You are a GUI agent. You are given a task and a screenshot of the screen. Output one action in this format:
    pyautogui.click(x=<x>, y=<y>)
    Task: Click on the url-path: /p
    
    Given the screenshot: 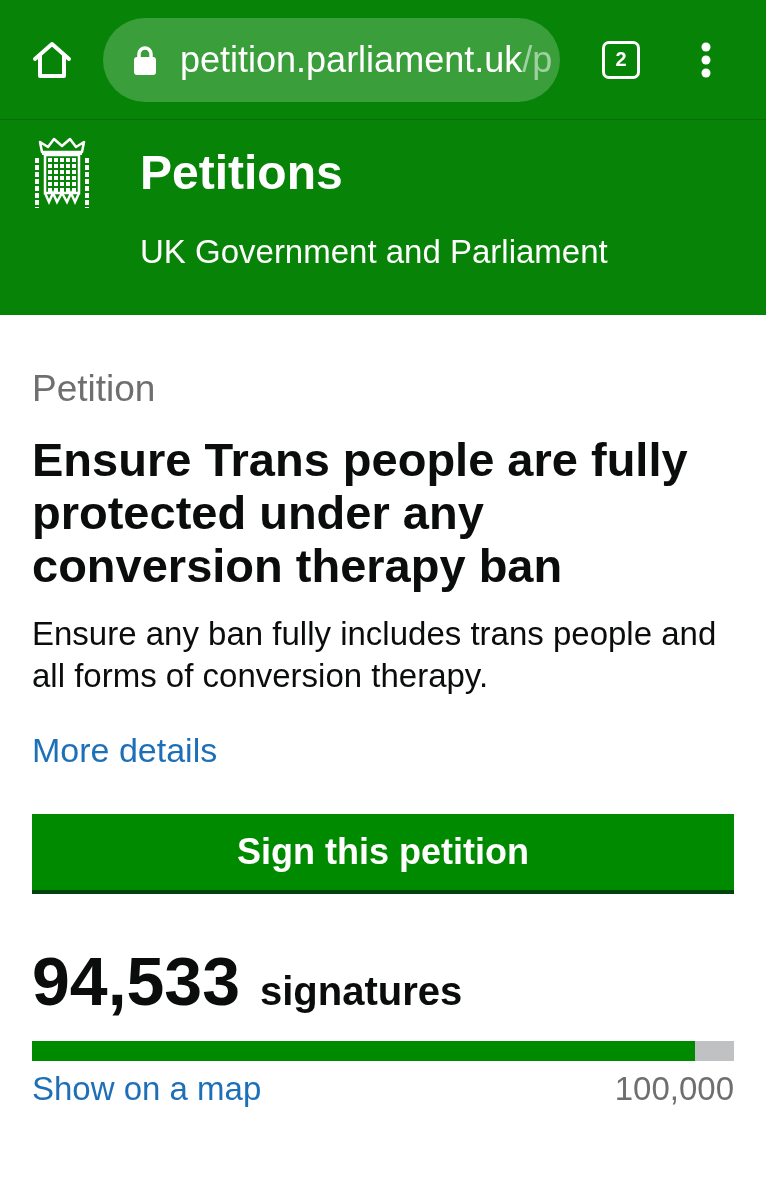 What is the action you would take?
    pyautogui.click(x=537, y=59)
    